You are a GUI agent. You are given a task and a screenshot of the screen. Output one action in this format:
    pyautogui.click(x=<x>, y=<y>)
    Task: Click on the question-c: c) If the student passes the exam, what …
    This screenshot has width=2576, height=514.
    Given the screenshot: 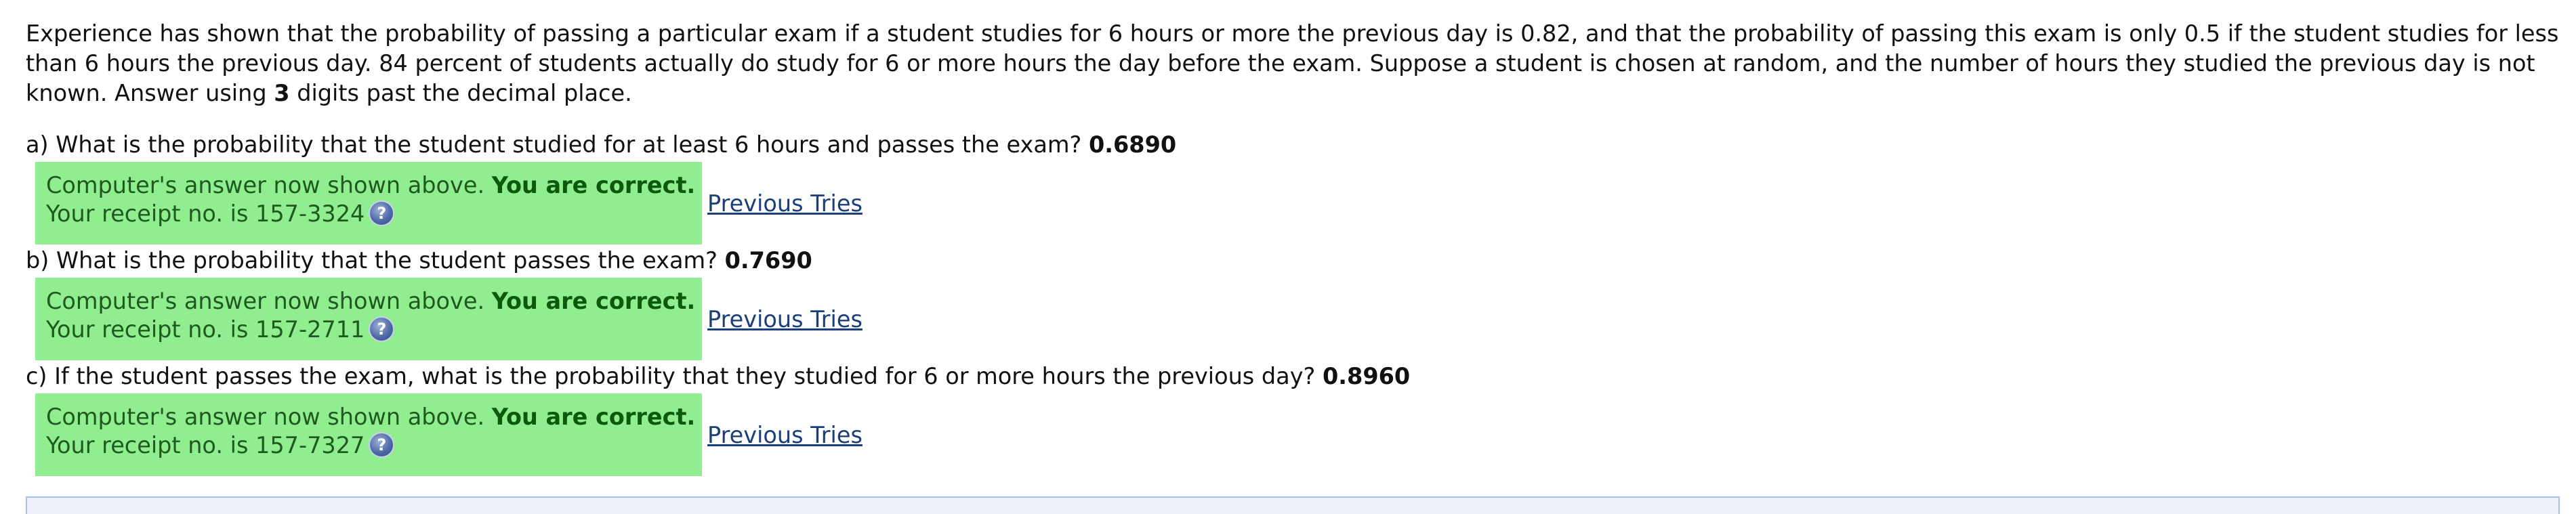 What is the action you would take?
    pyautogui.click(x=718, y=377)
    